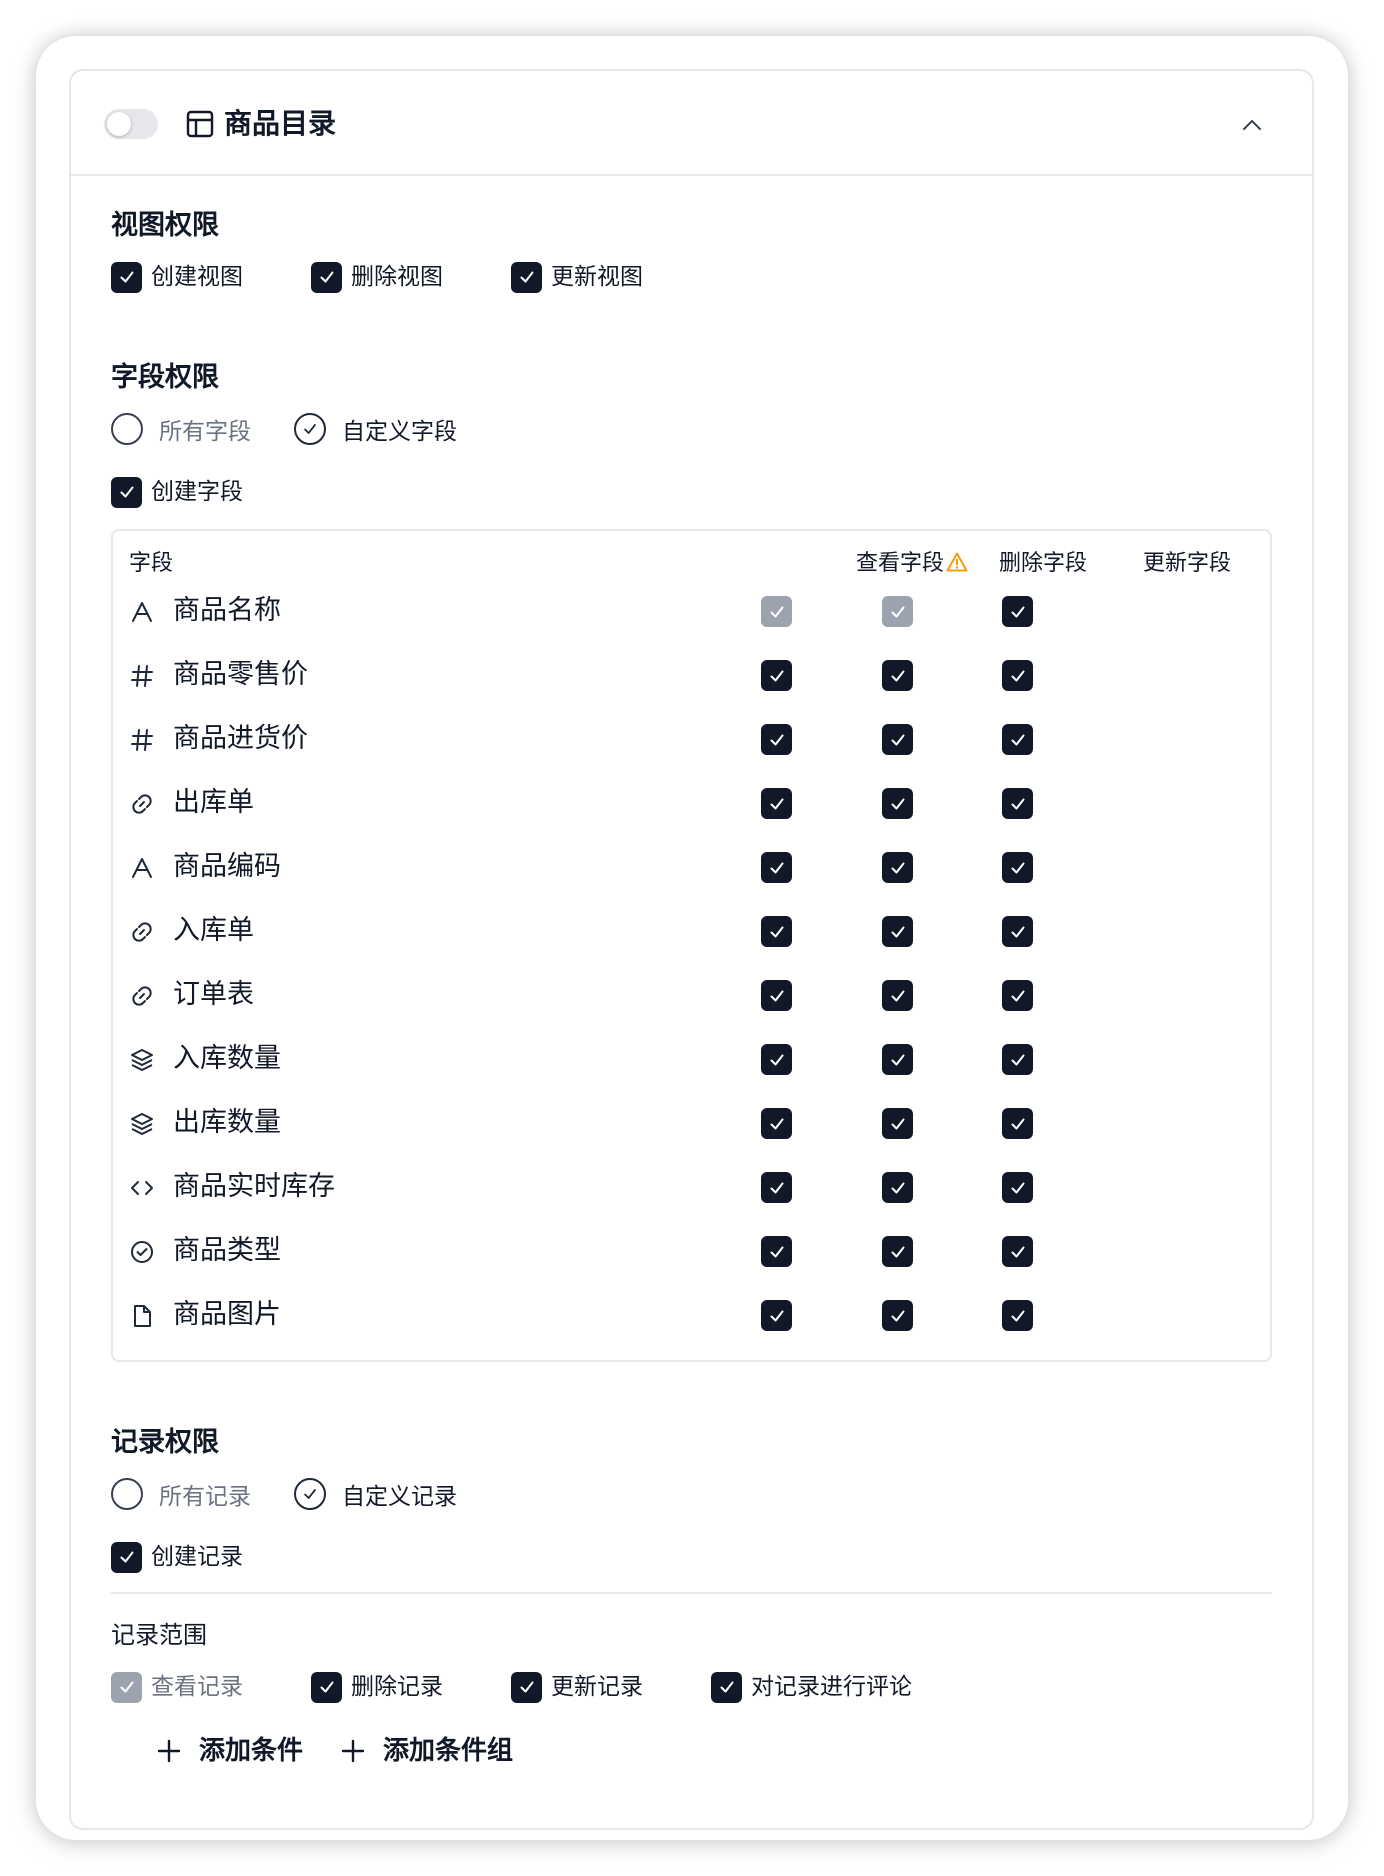 Image resolution: width=1384 pixels, height=1876 pixels. What do you see at coordinates (202, 429) in the screenshot?
I see `all-fields-radio: 所有字段` at bounding box center [202, 429].